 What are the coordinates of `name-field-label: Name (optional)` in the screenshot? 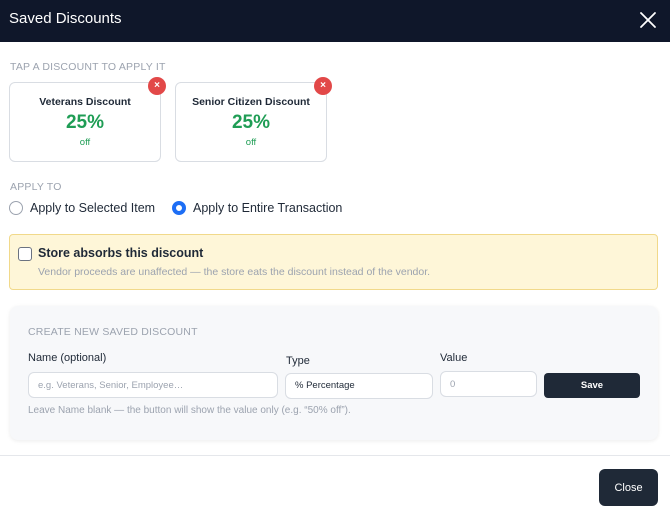 It's located at (67, 358).